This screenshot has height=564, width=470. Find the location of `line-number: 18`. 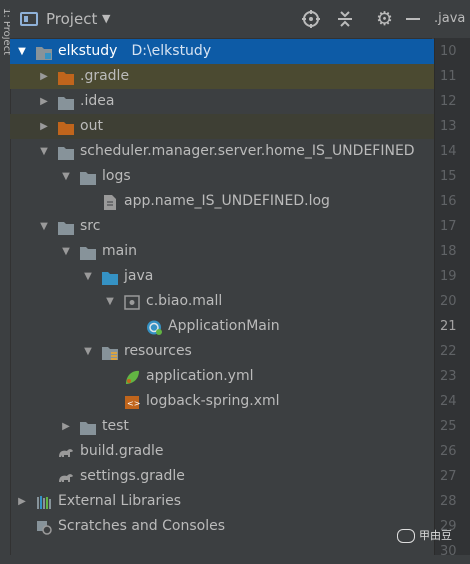

line-number: 18 is located at coordinates (448, 251).